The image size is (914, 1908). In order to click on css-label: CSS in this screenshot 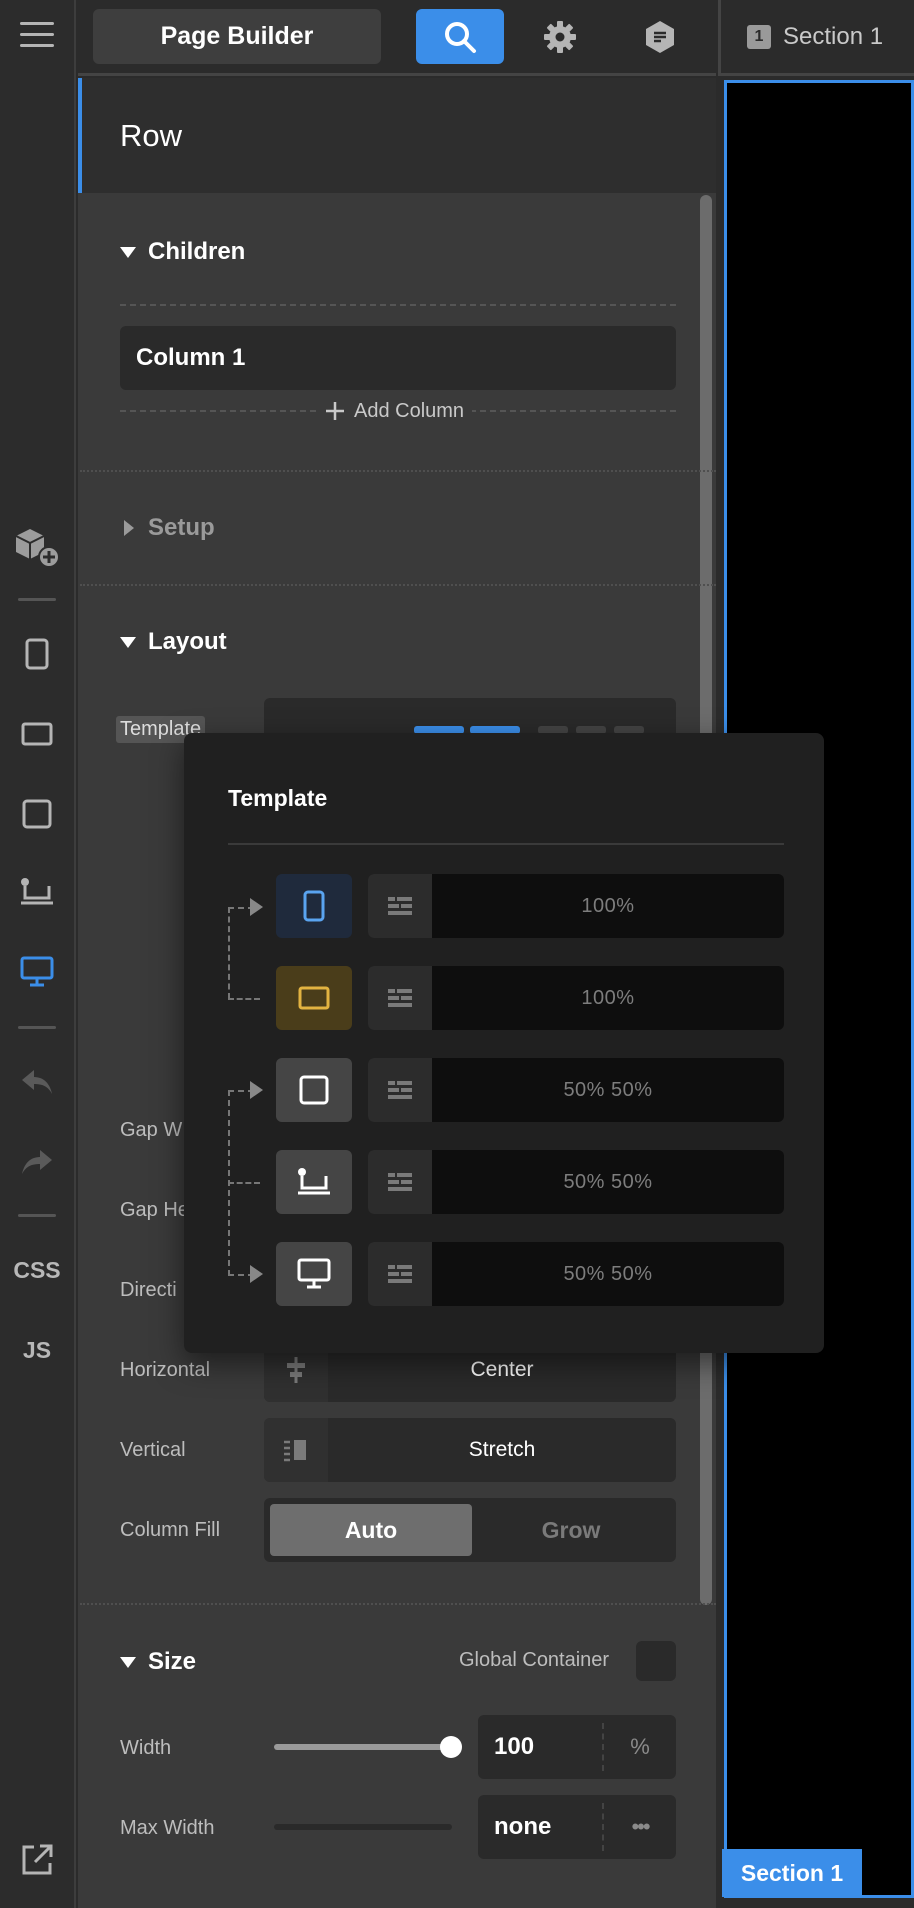, I will do `click(37, 1269)`.